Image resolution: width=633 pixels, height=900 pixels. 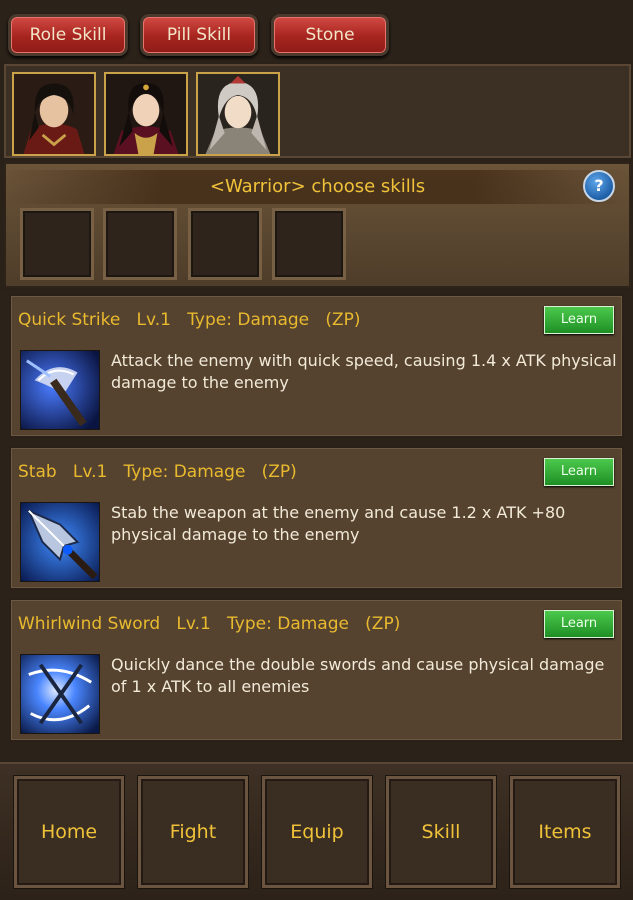 I want to click on tab-role-skill: Role Skill, so click(x=68, y=35).